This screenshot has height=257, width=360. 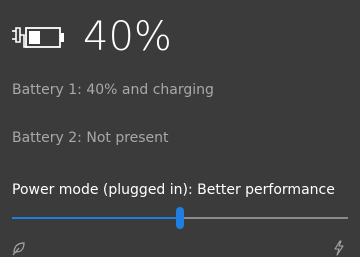 What do you see at coordinates (113, 90) in the screenshot?
I see `battery-1-status: Battery 1: 40% and charging` at bounding box center [113, 90].